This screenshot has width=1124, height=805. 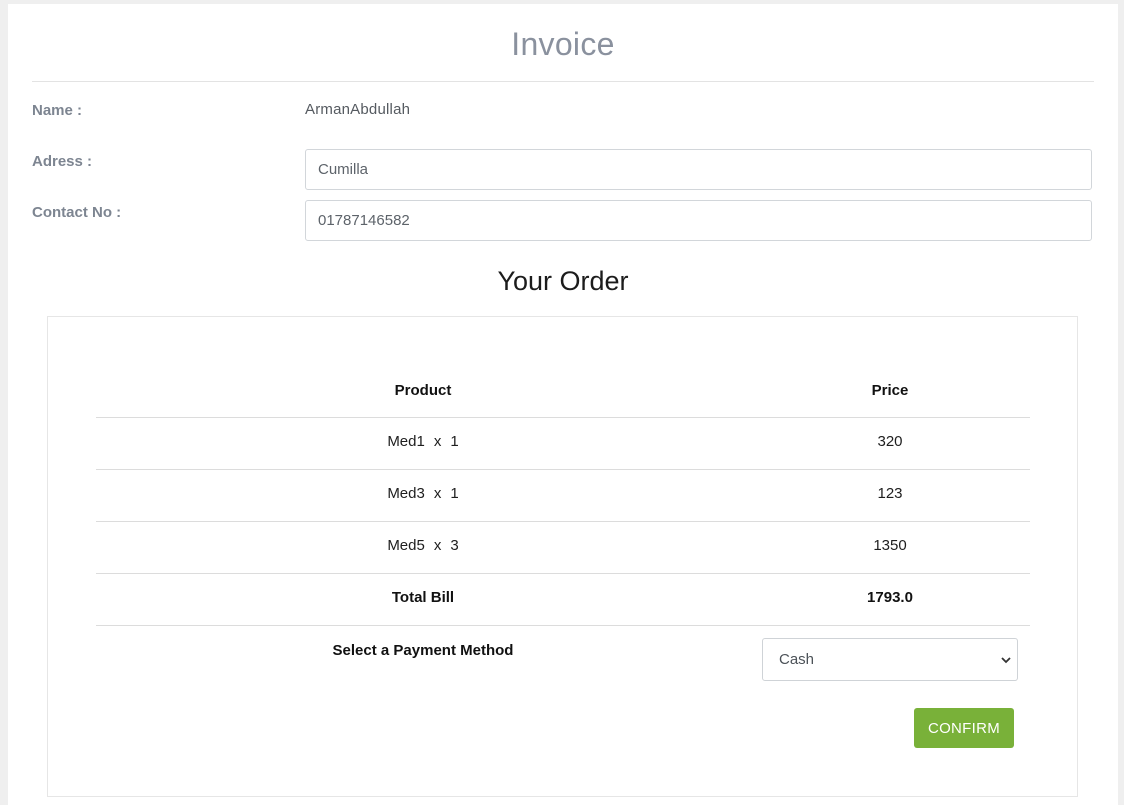 What do you see at coordinates (890, 545) in the screenshot?
I see `price-cell: 1350` at bounding box center [890, 545].